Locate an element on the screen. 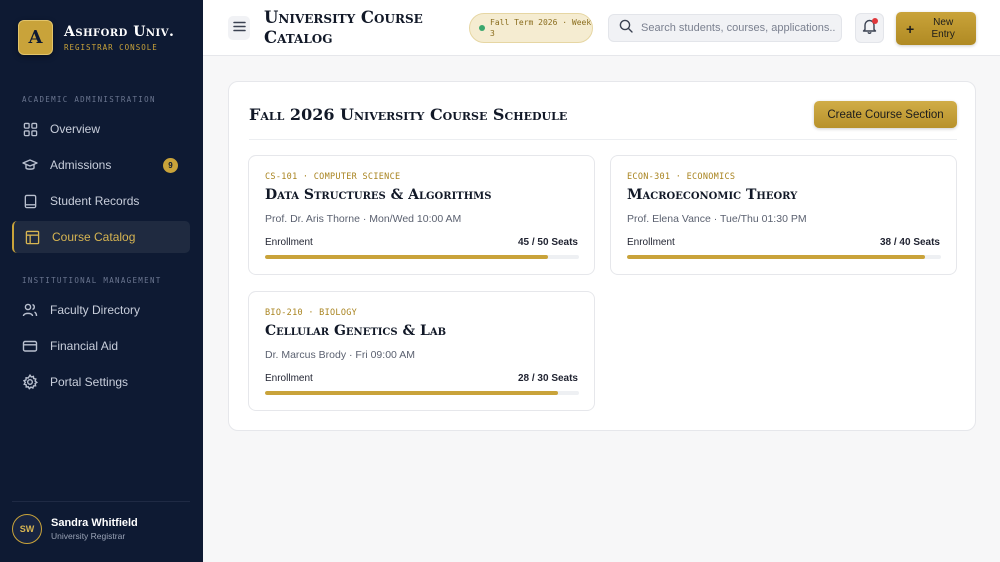 The height and width of the screenshot is (562, 1000). enrollment-seats: 28 / 30 Seats is located at coordinates (547, 378).